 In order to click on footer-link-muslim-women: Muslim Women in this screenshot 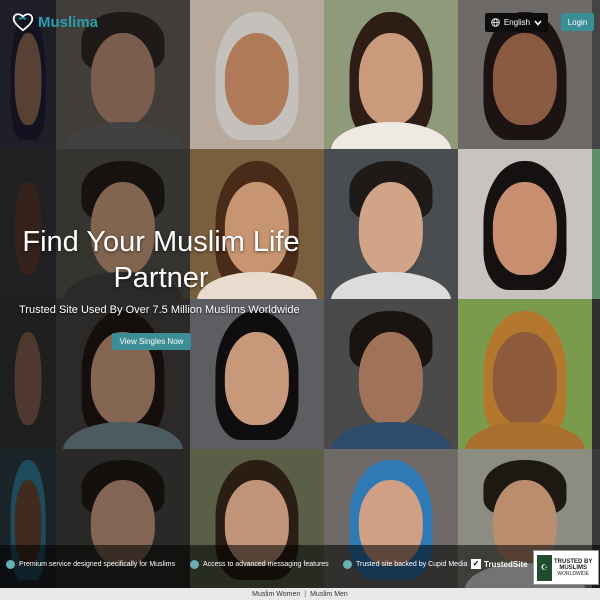, I will do `click(276, 594)`.